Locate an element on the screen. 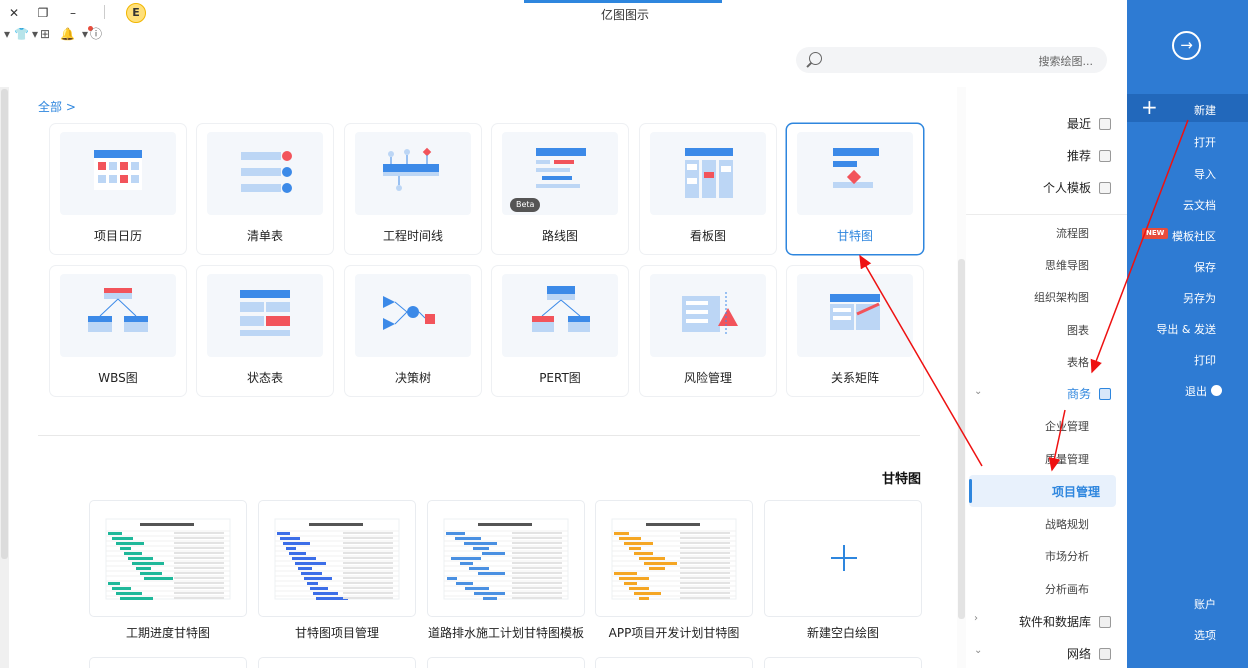 The width and height of the screenshot is (1248, 668). nav-item-export-send: 导出 & 发送 is located at coordinates (1186, 329).